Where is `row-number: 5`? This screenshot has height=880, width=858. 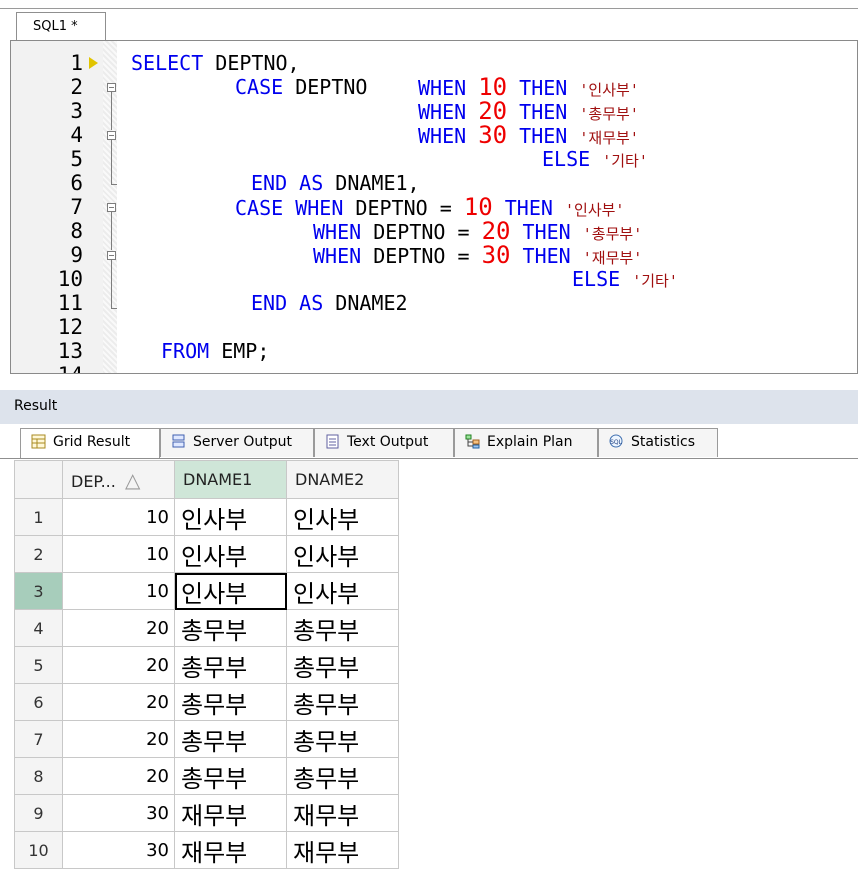 row-number: 5 is located at coordinates (38, 665).